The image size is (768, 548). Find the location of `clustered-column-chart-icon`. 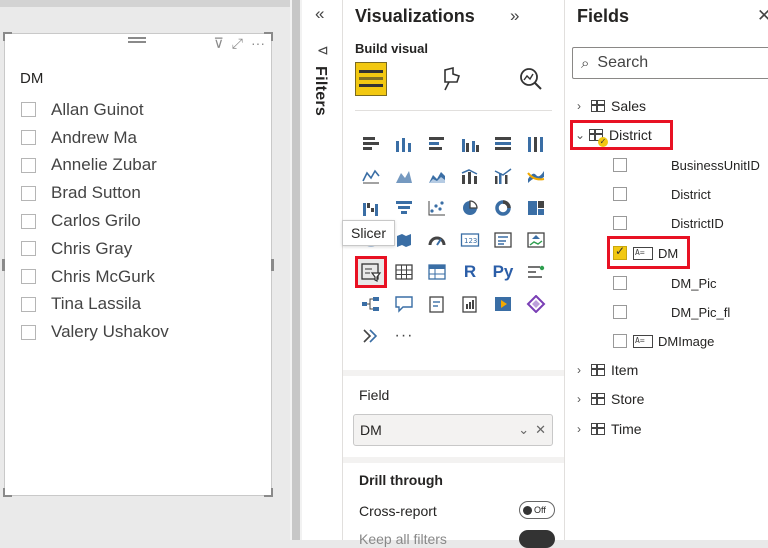

clustered-column-chart-icon is located at coordinates (470, 144).